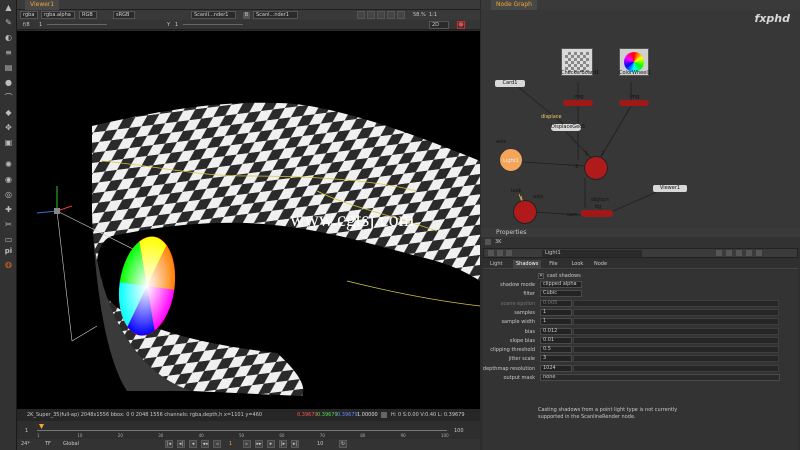 This screenshot has height=450, width=800. I want to click on tab-node: Node, so click(600, 264).